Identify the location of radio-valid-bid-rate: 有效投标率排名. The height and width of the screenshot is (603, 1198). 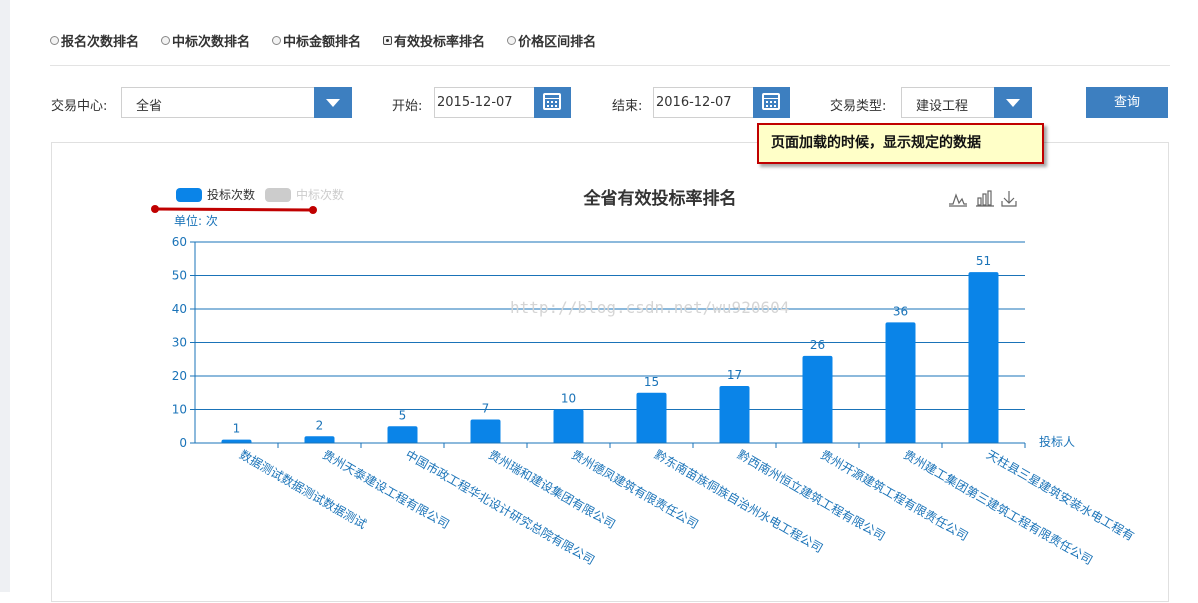
(434, 40).